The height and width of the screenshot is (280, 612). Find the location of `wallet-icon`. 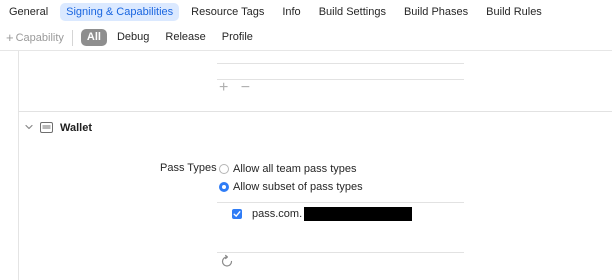

wallet-icon is located at coordinates (46, 127).